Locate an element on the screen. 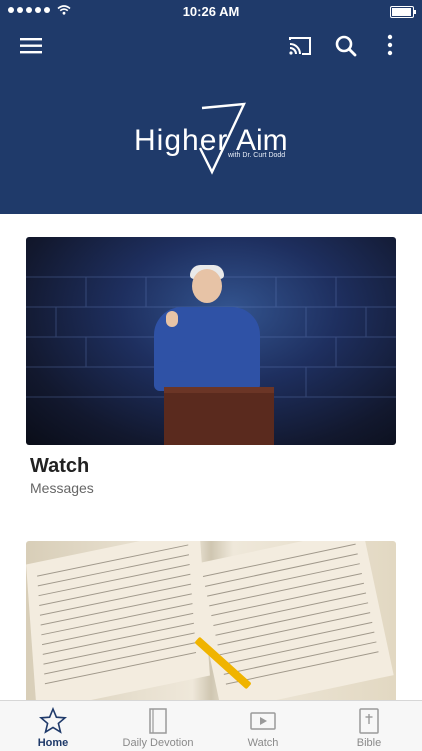 This screenshot has height=751, width=422. battery-icon is located at coordinates (403, 12).